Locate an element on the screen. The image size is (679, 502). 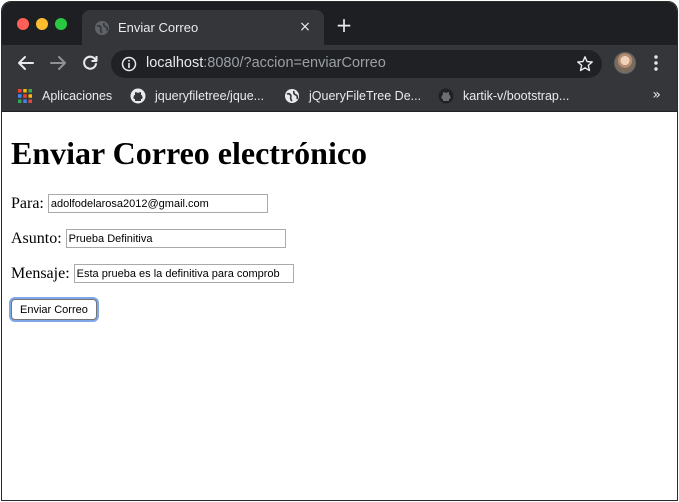
arrow-left-icon is located at coordinates (26, 63).